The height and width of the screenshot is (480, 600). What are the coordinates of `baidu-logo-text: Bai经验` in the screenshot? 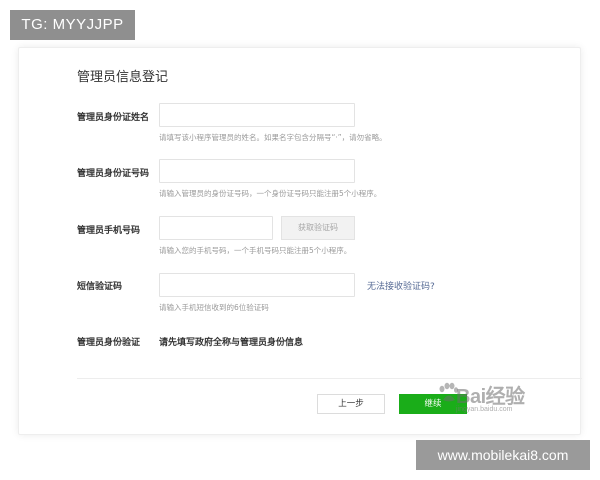 It's located at (490, 397).